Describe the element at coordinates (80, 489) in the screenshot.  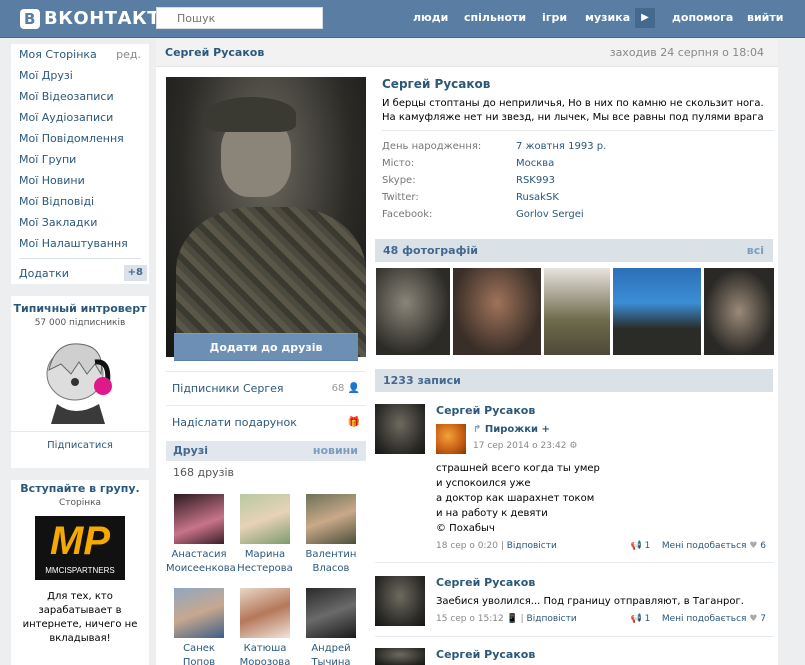
I see `promo-group-title: Вступайте в групу.` at that location.